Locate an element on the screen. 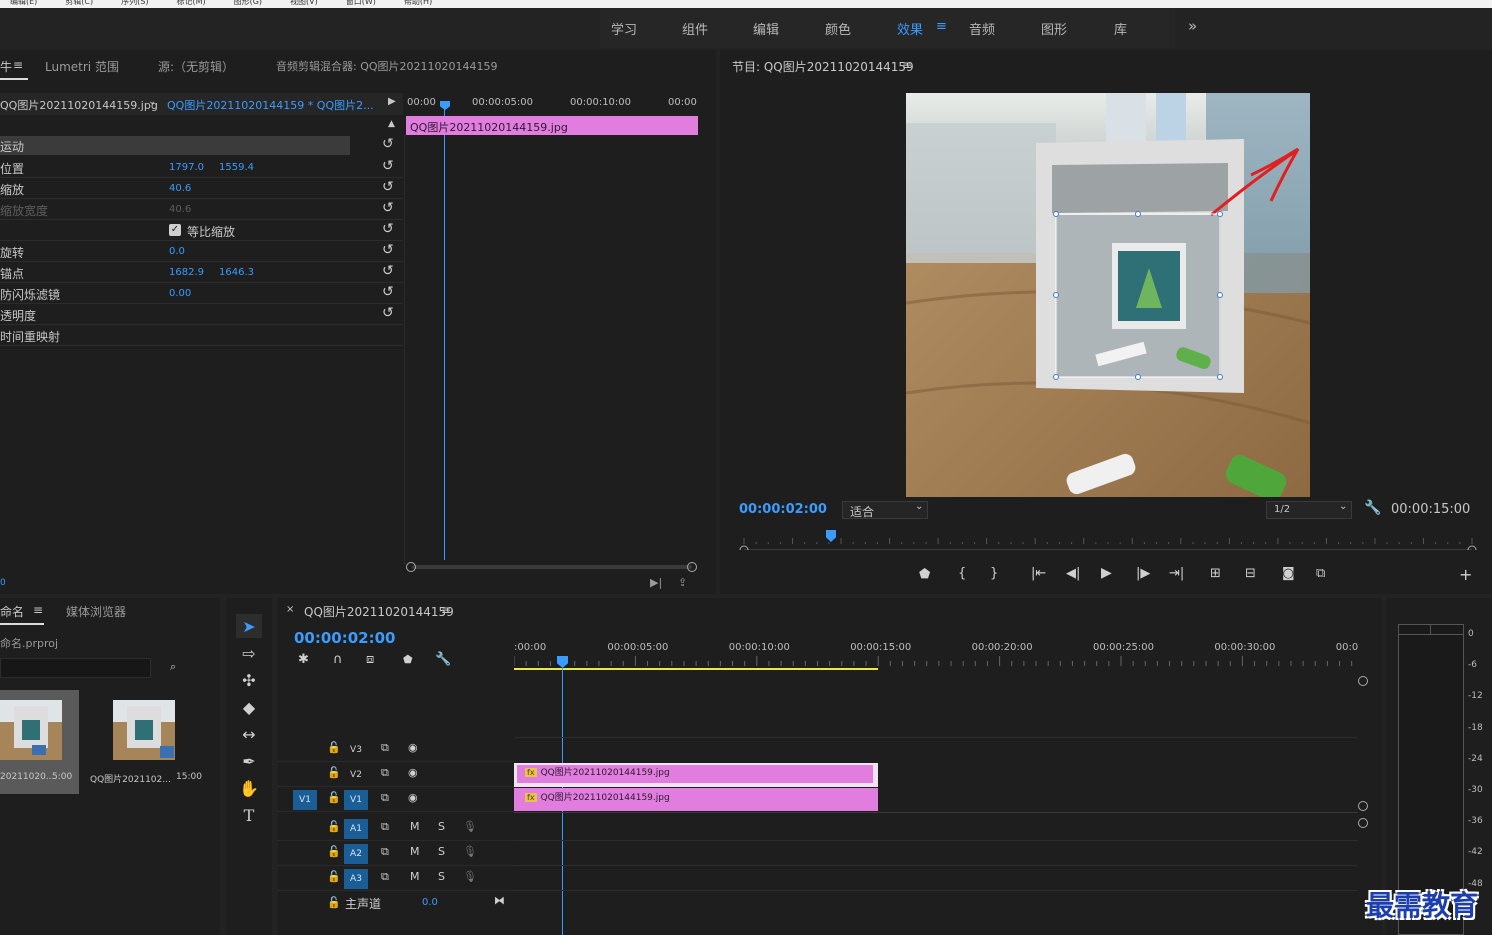 This screenshot has width=1492, height=935. master-track-header: 🔓 主声道 0.0 ⧓ is located at coordinates (396, 904).